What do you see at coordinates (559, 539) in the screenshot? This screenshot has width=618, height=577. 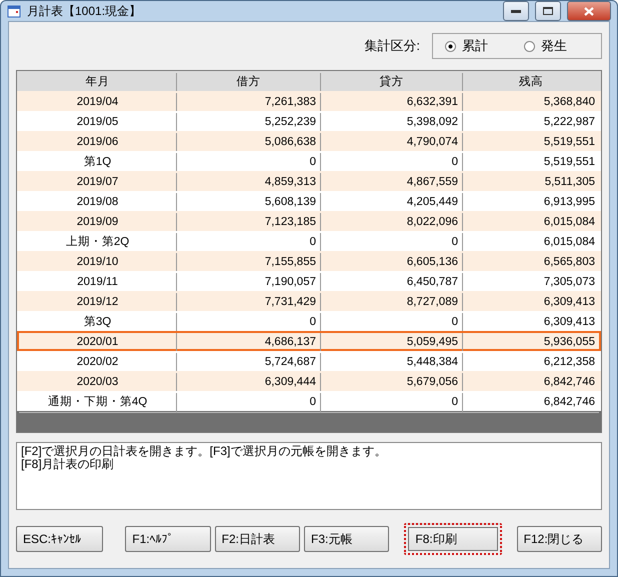 I see `function-button: F12:閉じる` at bounding box center [559, 539].